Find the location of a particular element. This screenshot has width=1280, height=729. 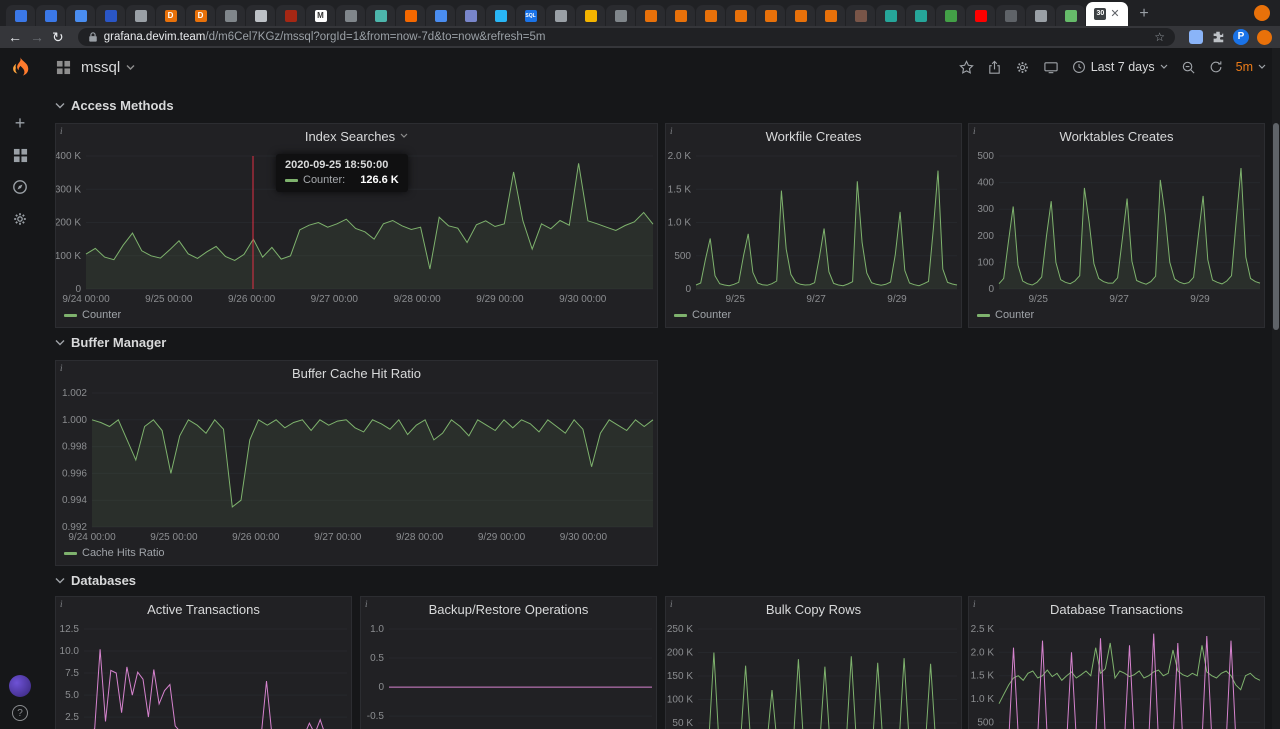

chrome-update-badge is located at coordinates (1262, 13).